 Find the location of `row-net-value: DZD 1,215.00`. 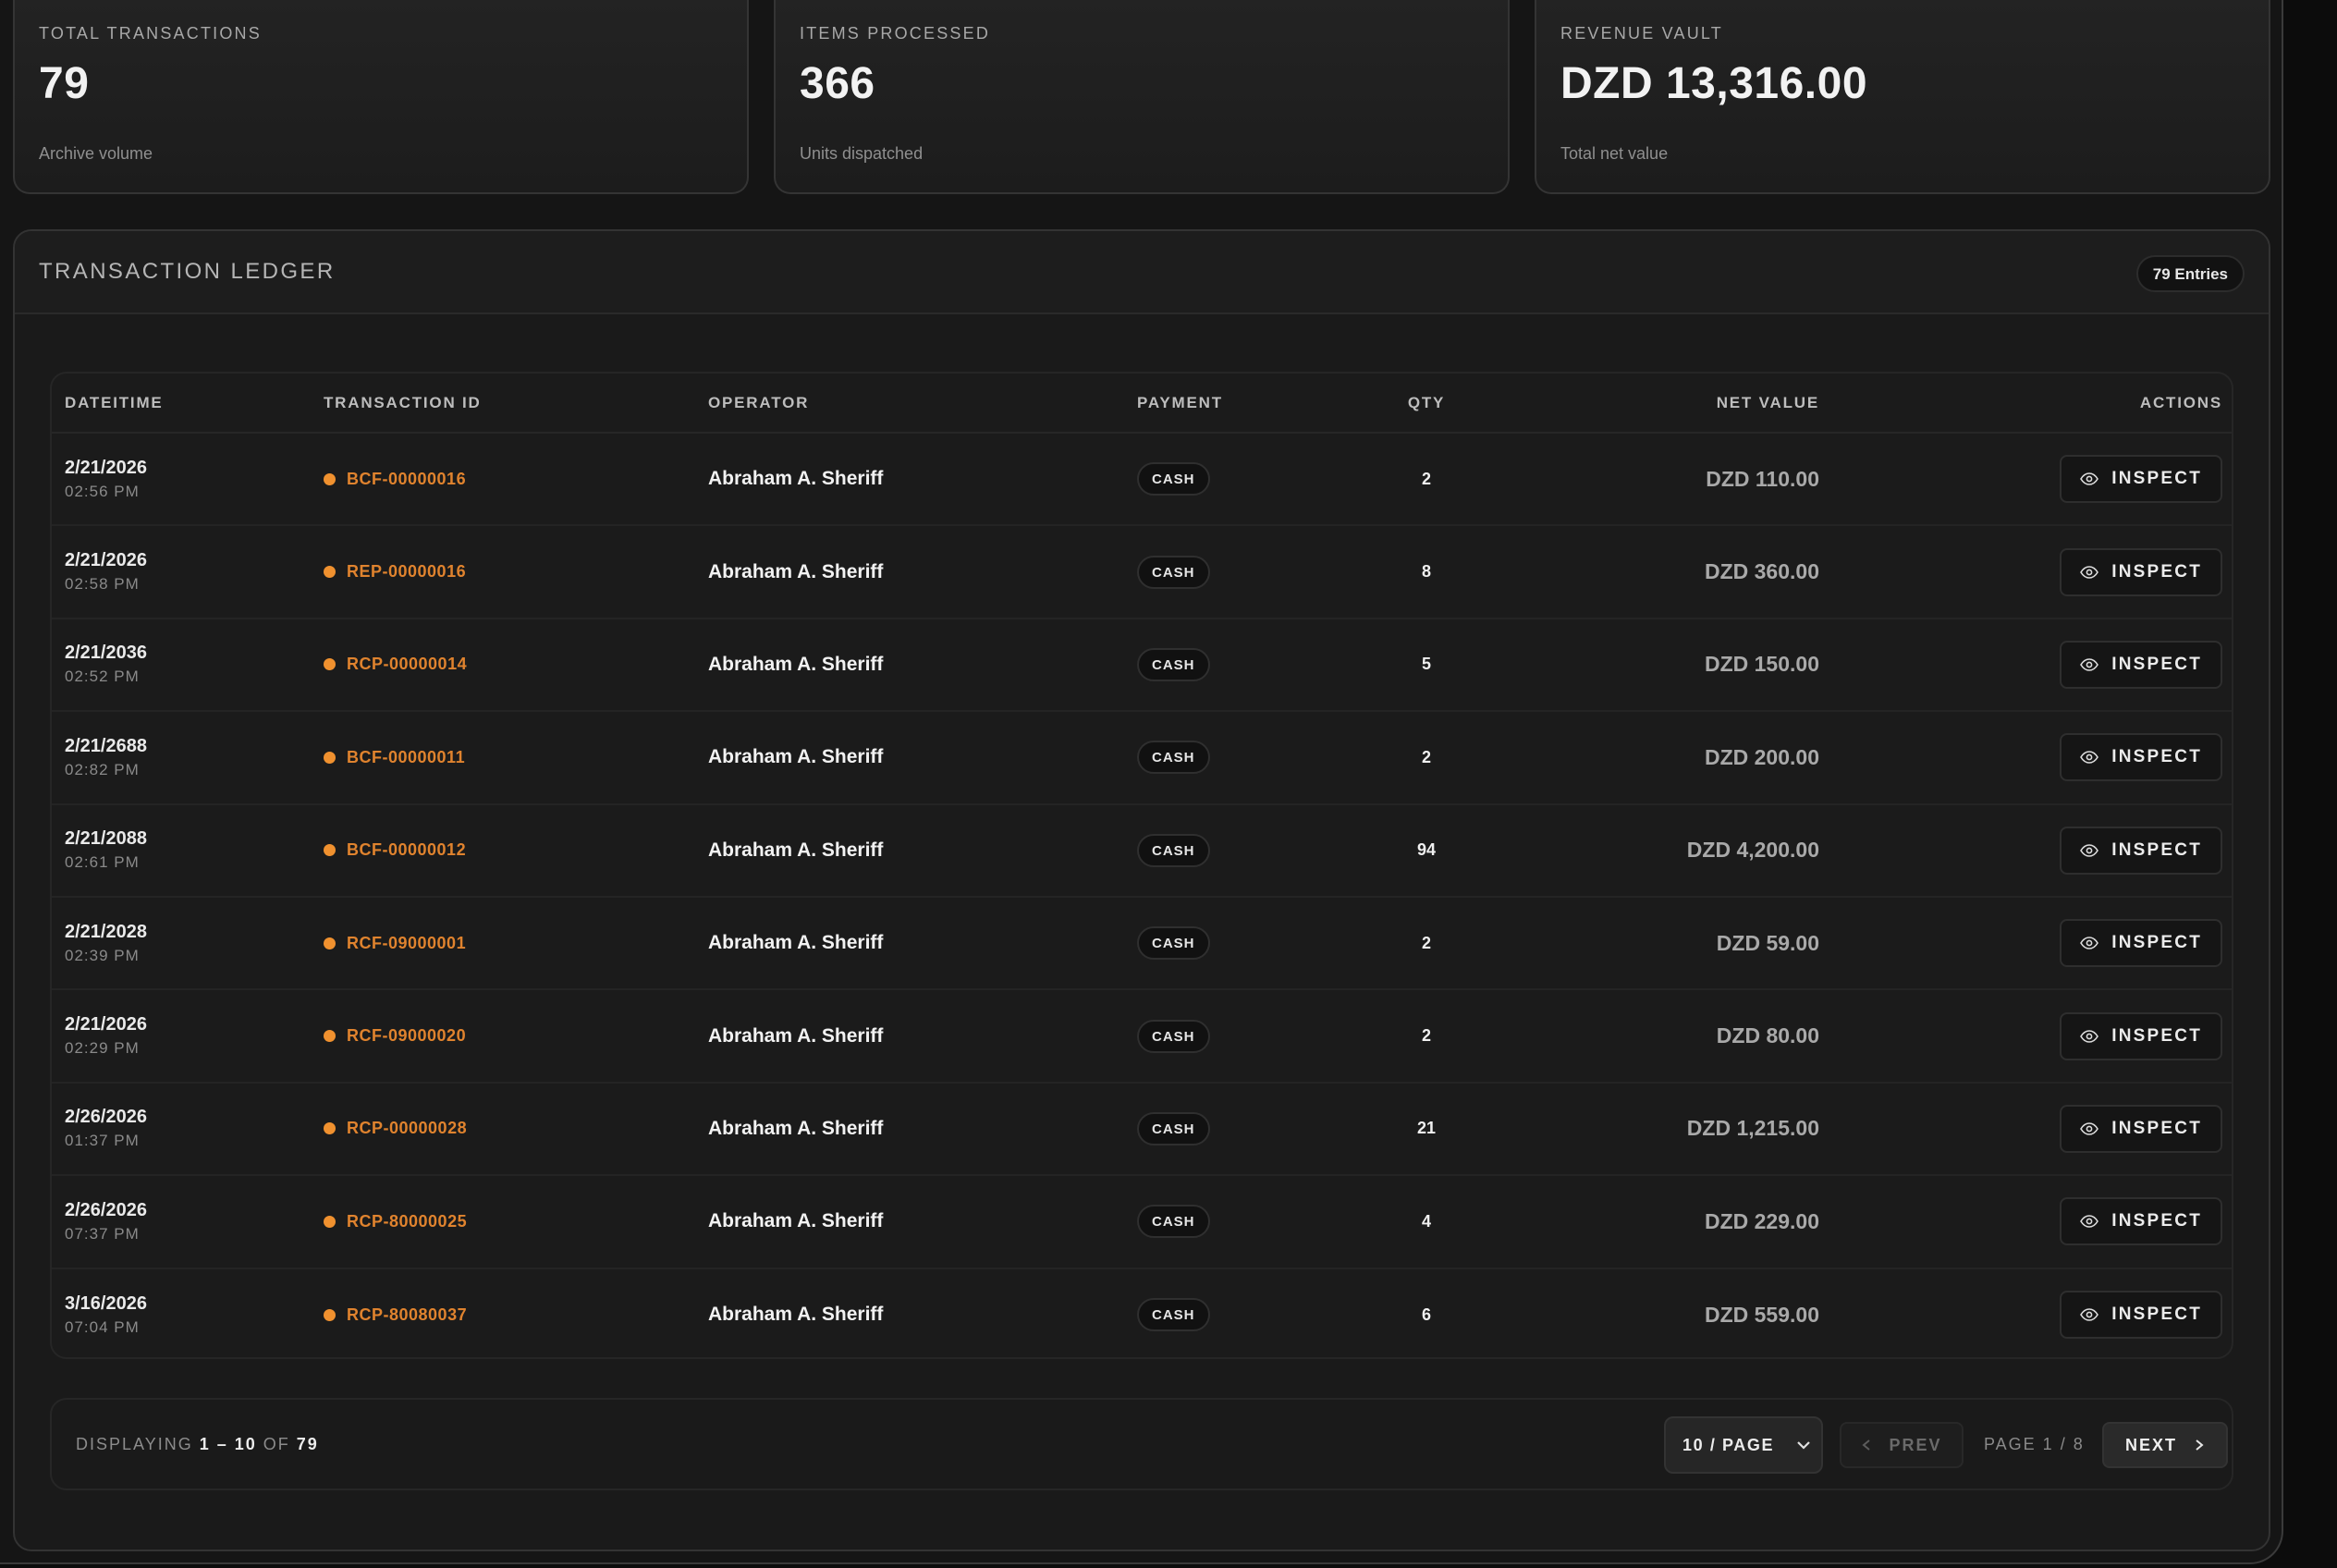

row-net-value: DZD 1,215.00 is located at coordinates (1752, 1129).